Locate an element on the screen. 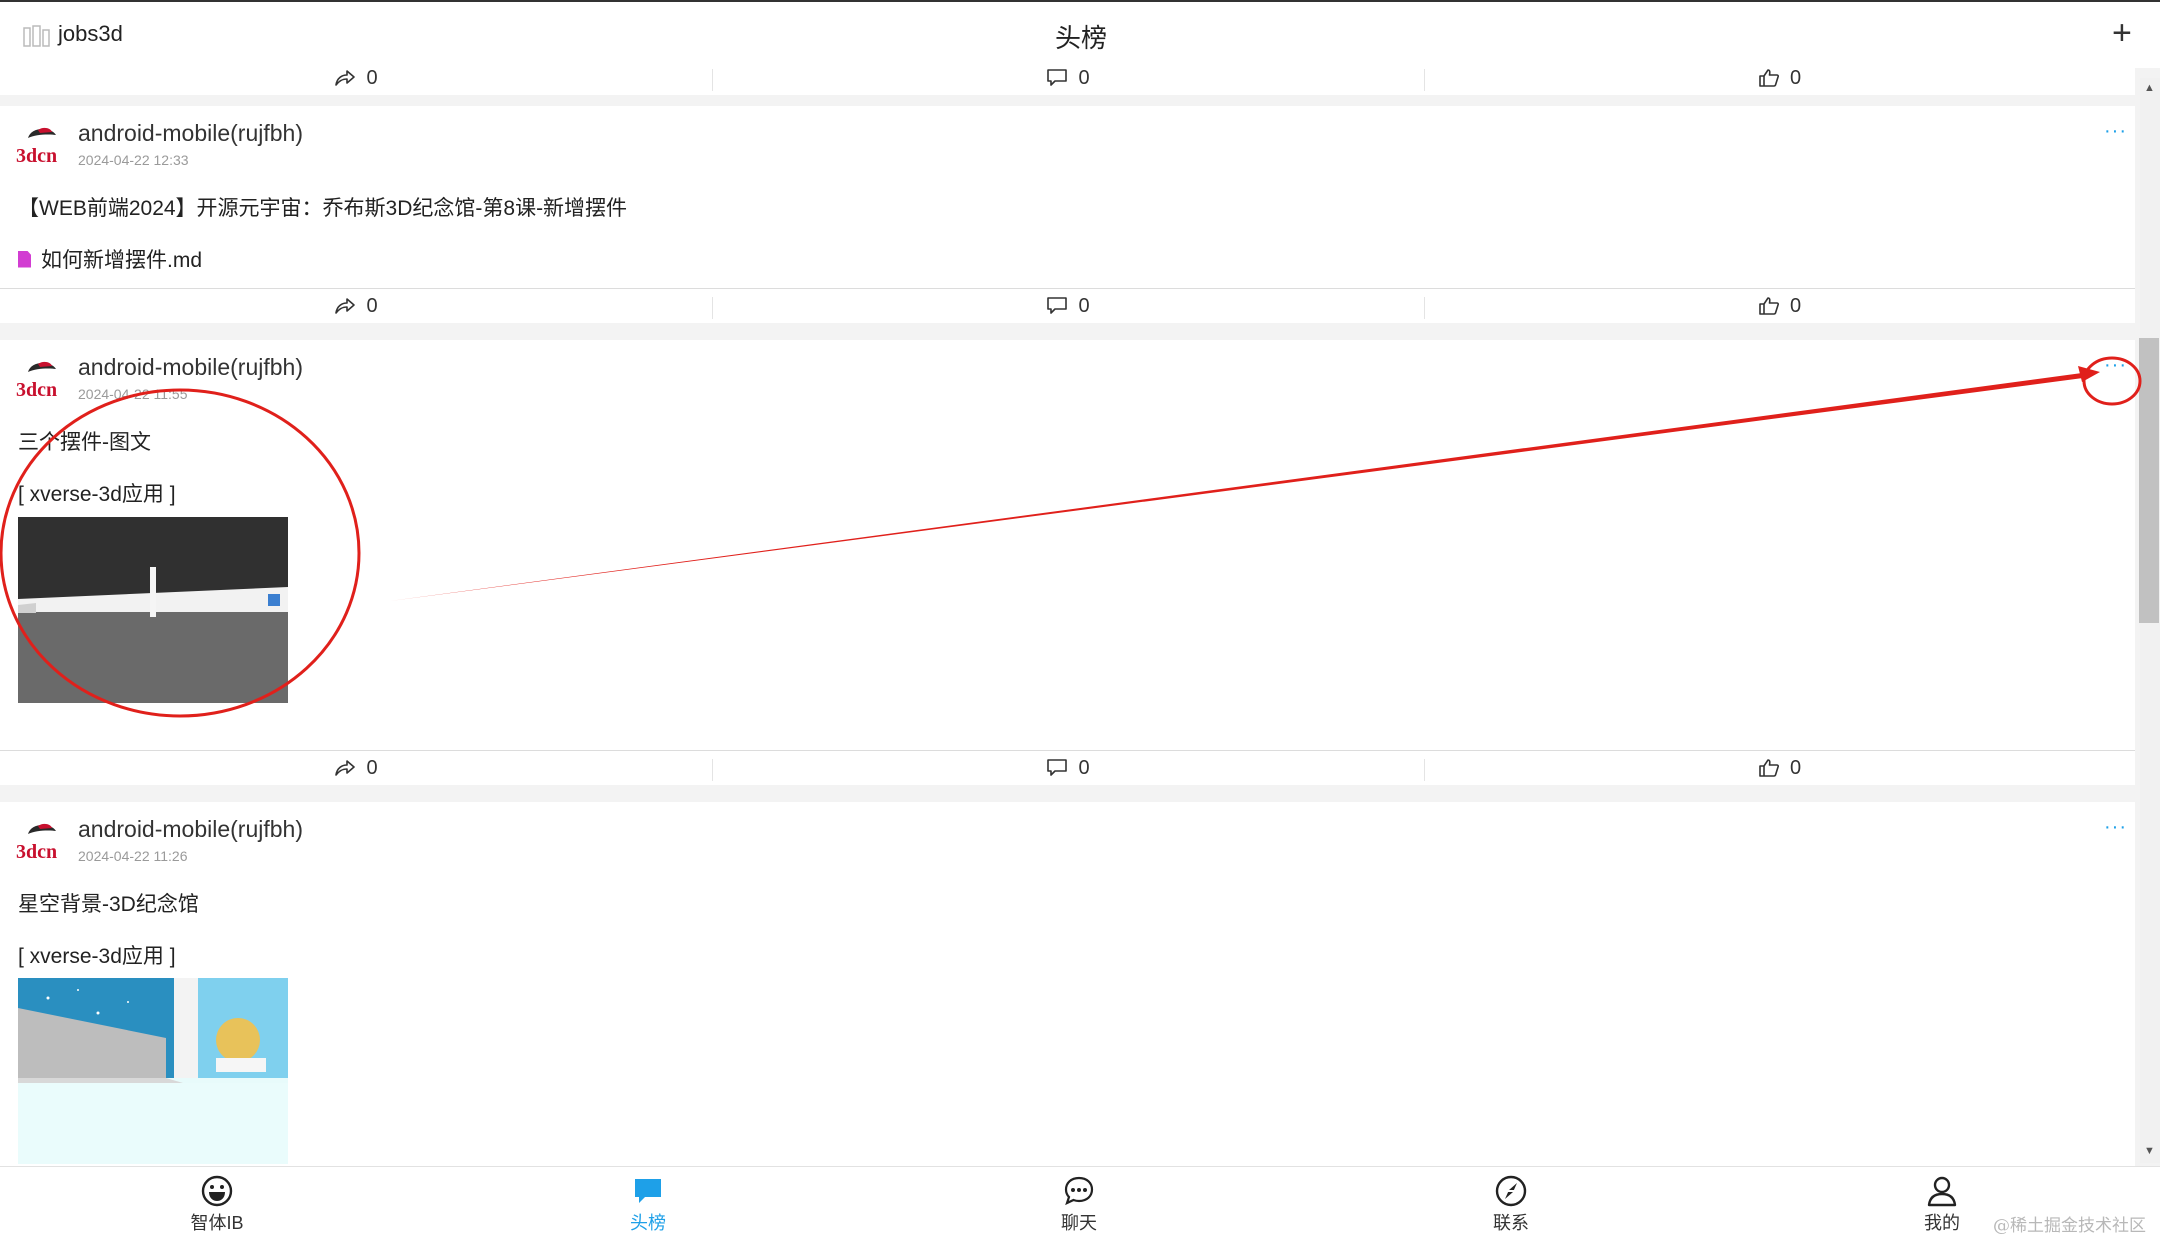 Image resolution: width=2160 pixels, height=1239 pixels. nav-label: 智体IB is located at coordinates (217, 1223).